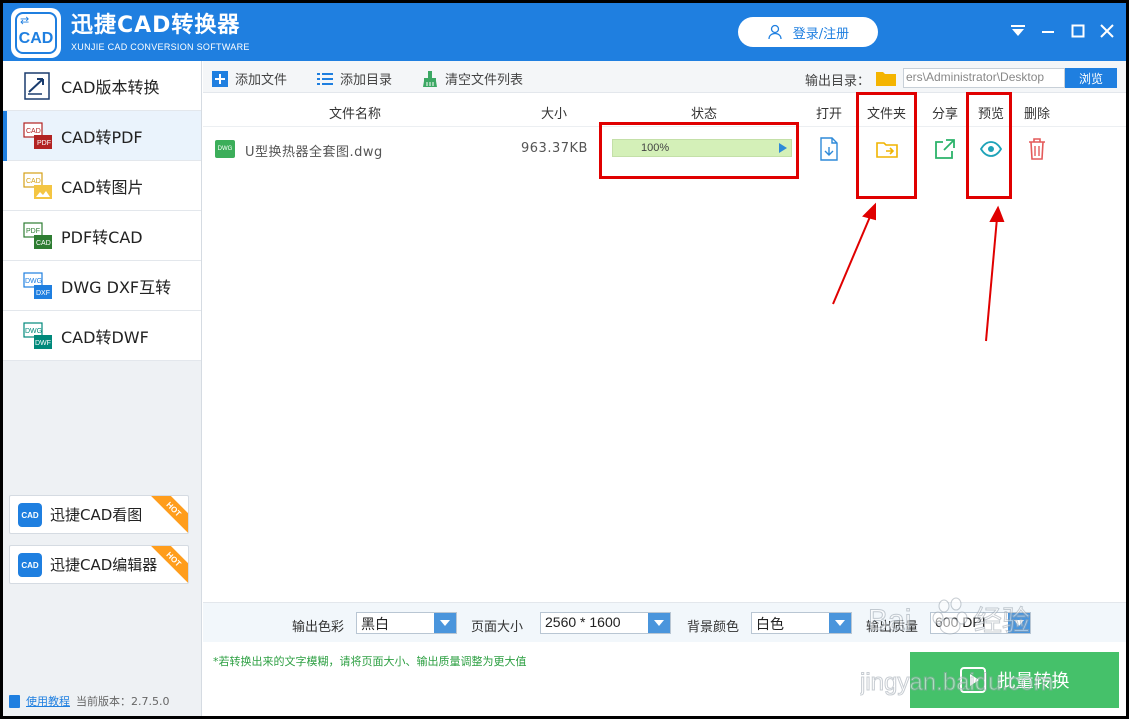 The height and width of the screenshot is (719, 1129). I want to click on sidebar-item-label: CAD版本转换, so click(110, 87).